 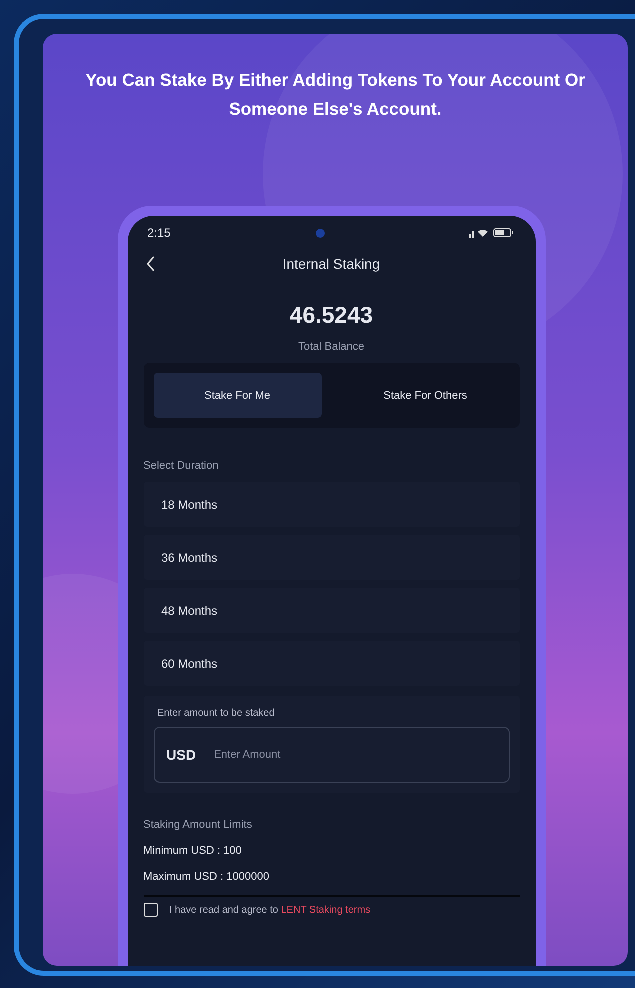 I want to click on screen-title: Internal Staking, so click(x=331, y=264).